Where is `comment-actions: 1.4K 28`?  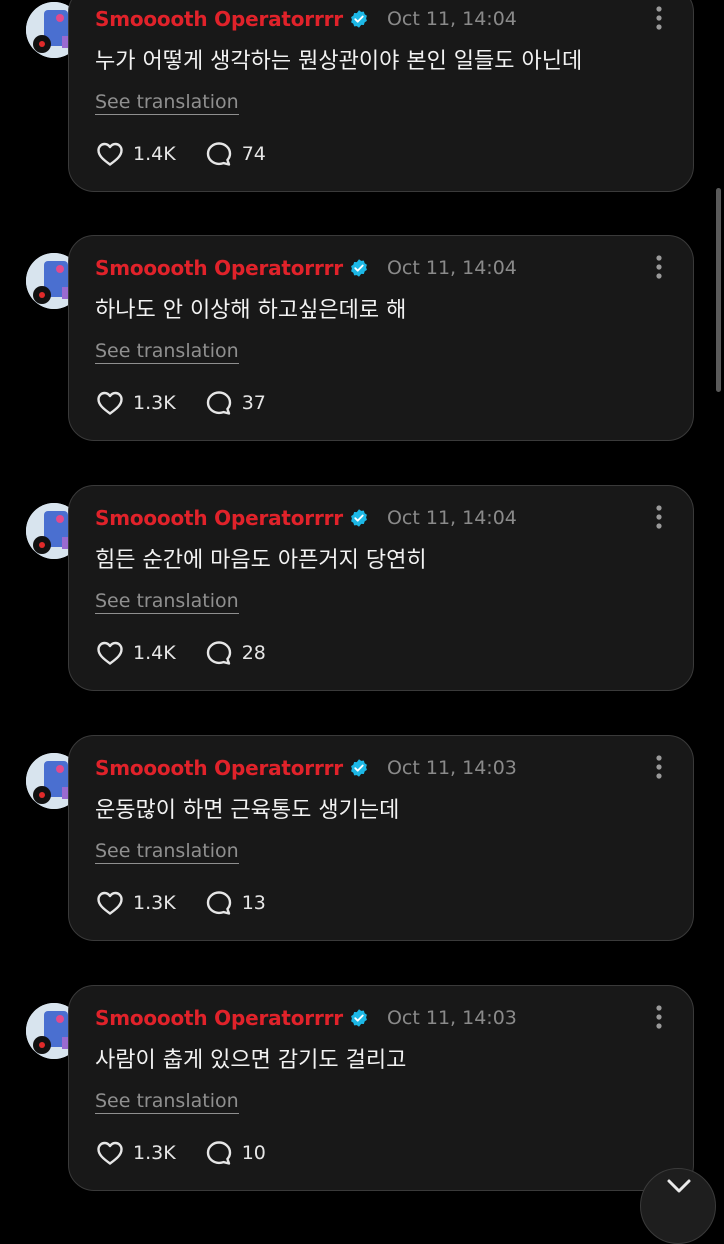
comment-actions: 1.4K 28 is located at coordinates (194, 653).